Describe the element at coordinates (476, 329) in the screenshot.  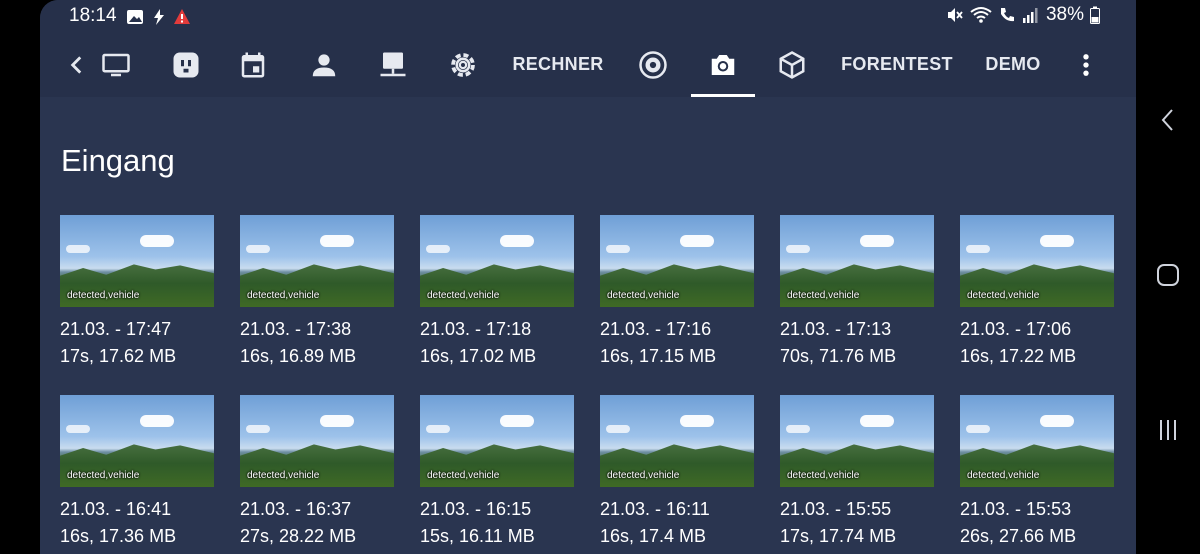
I see `recording-time: 21.03. - 17:18` at that location.